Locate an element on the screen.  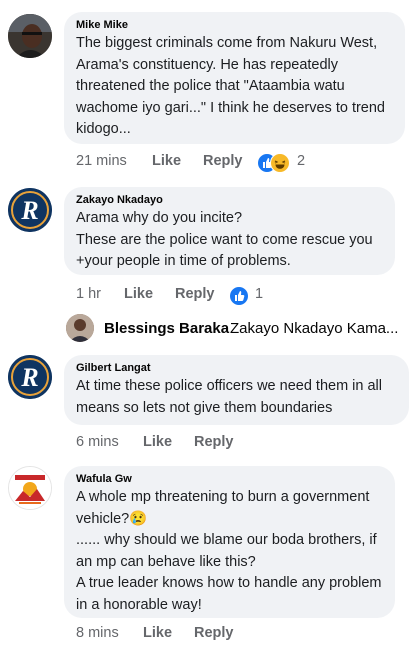
comment-timestamp: 8 mins is located at coordinates (97, 633).